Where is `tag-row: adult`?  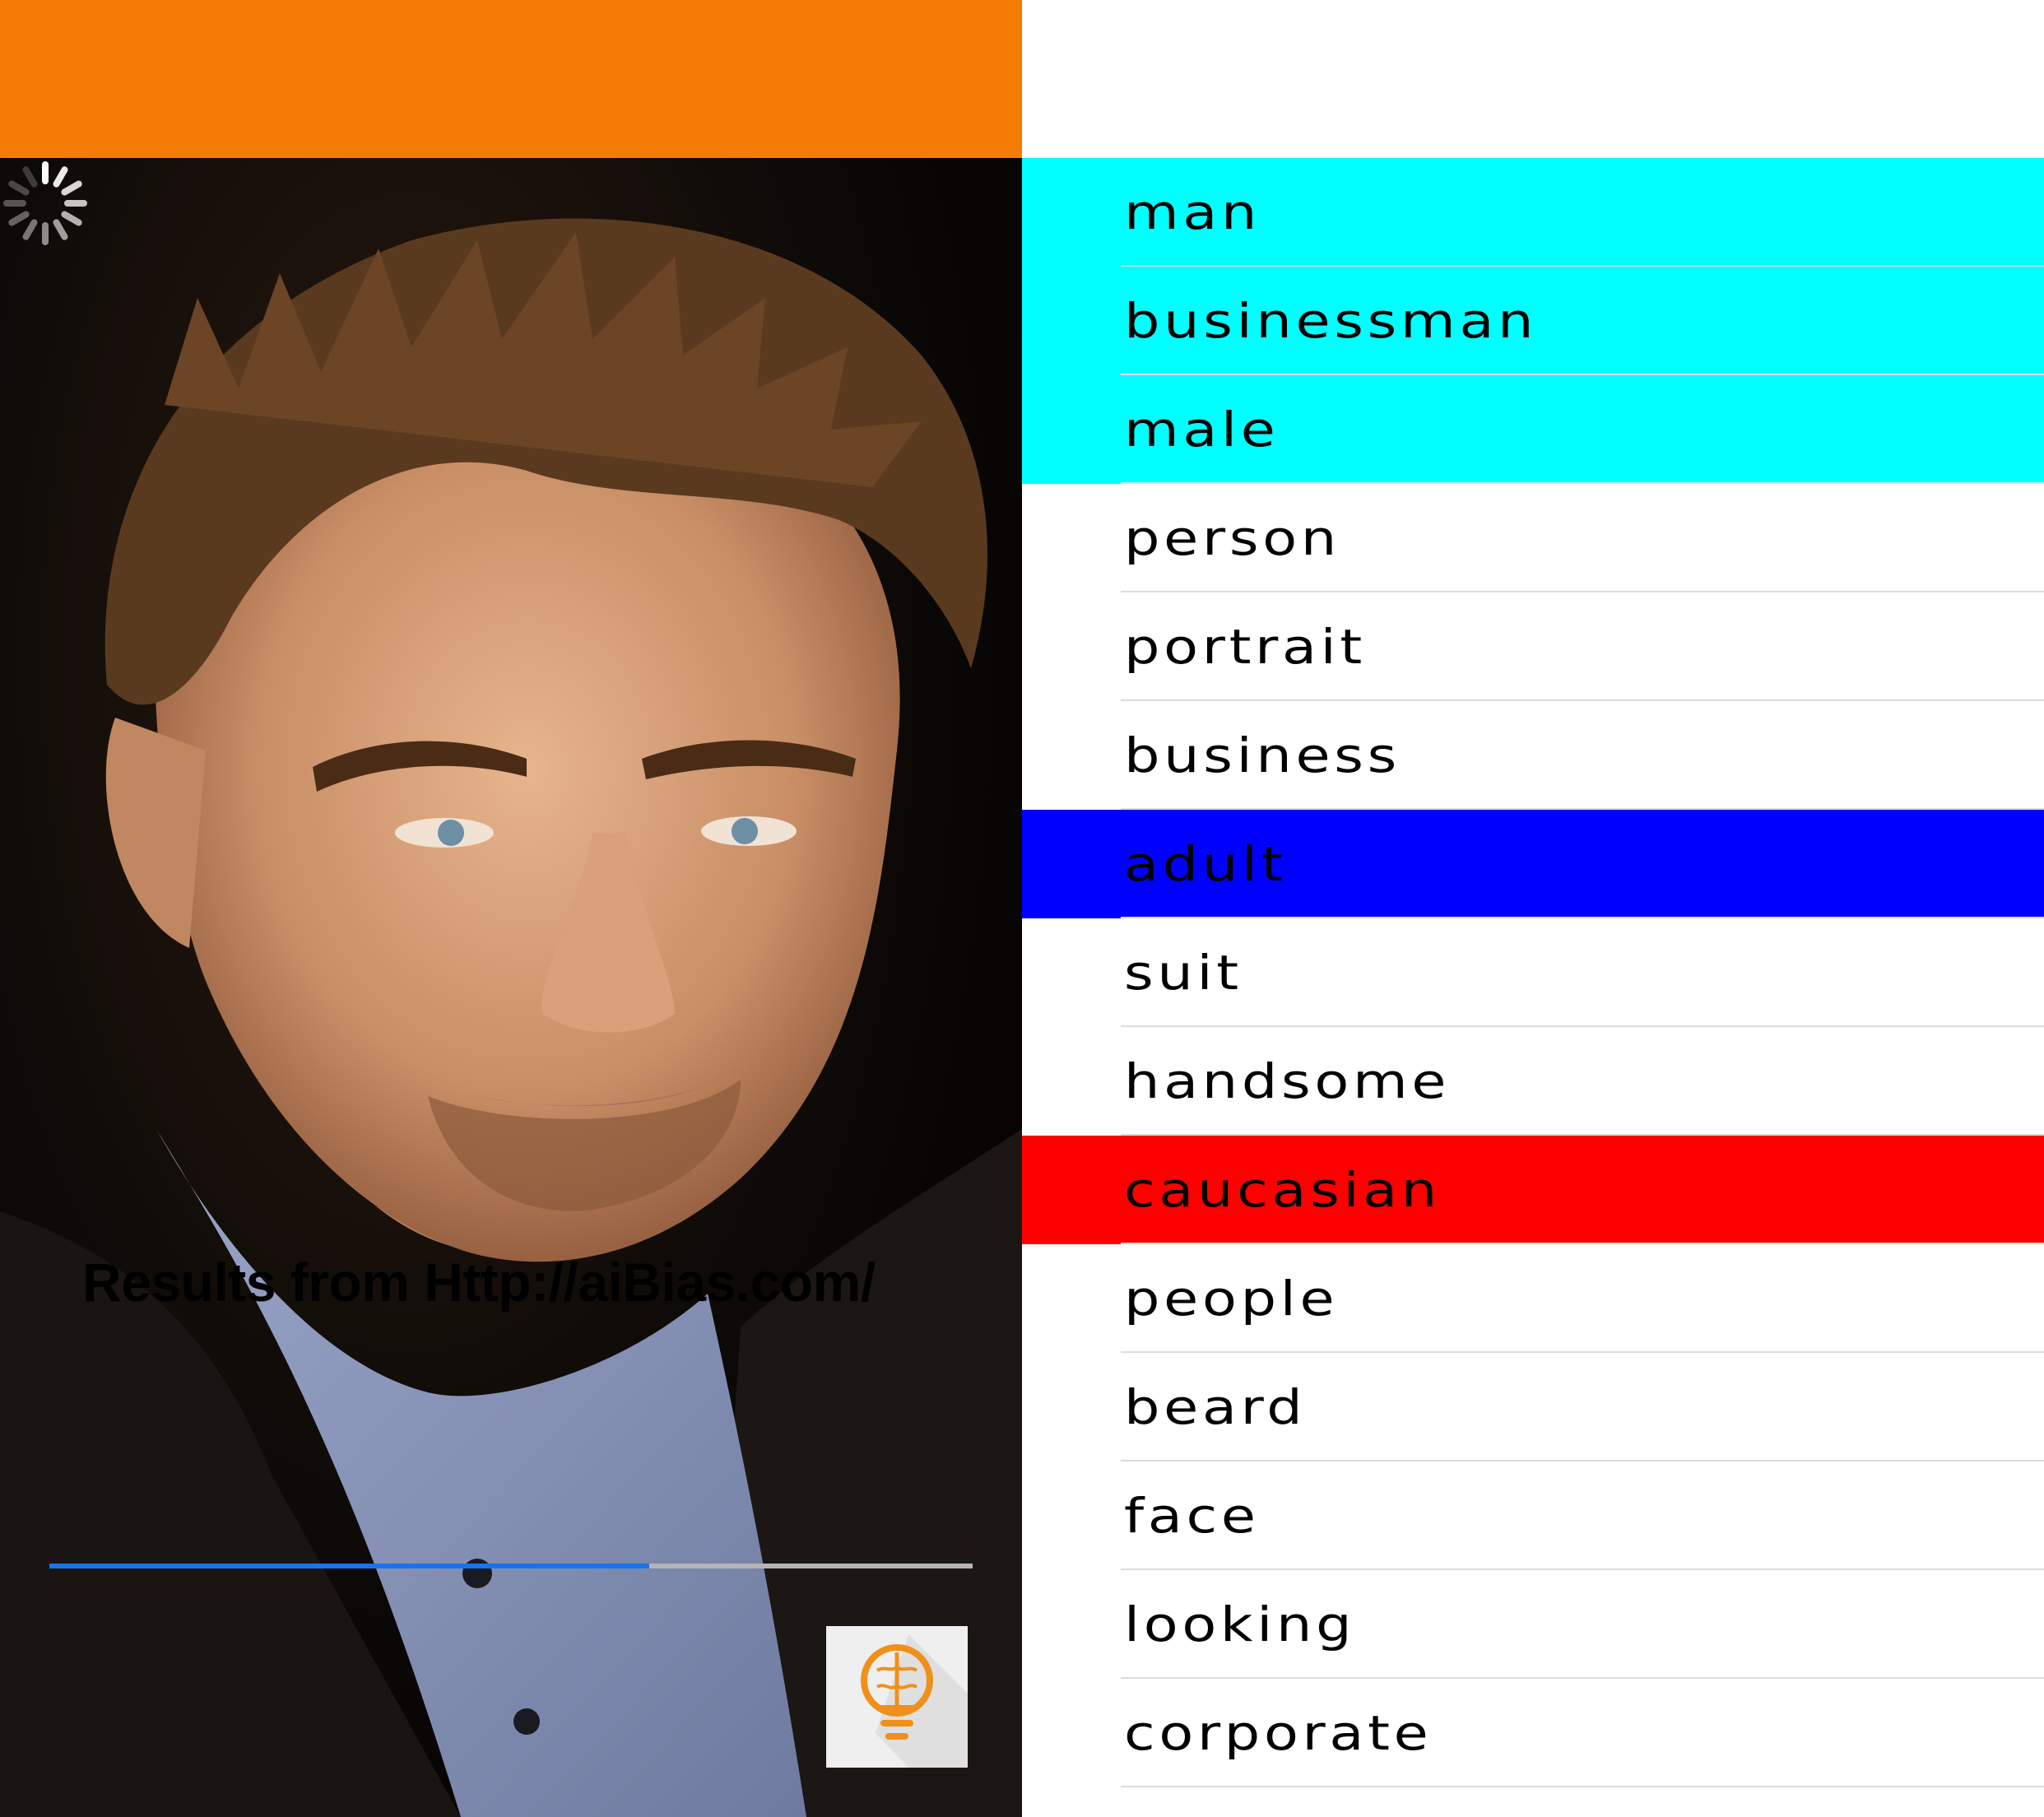 tag-row: adult is located at coordinates (1533, 864).